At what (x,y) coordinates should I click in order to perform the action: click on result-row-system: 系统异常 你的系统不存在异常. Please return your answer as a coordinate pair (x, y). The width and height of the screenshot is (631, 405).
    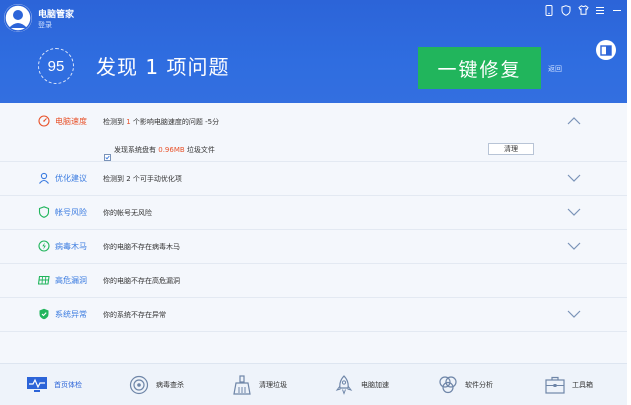
    Looking at the image, I should click on (313, 314).